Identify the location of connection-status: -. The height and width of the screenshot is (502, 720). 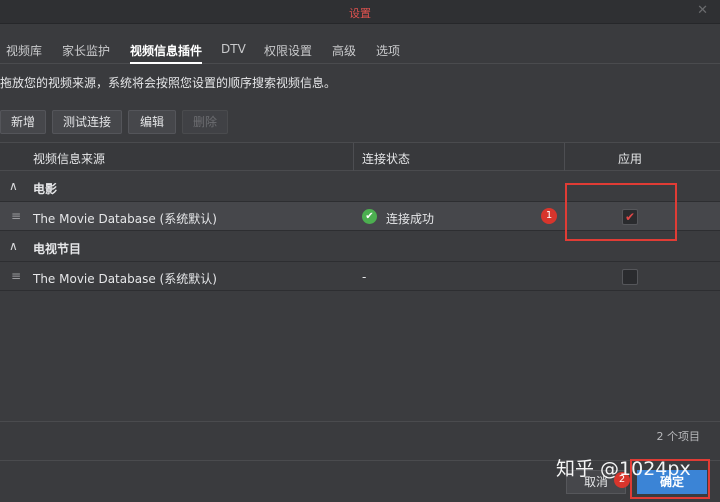
(364, 277).